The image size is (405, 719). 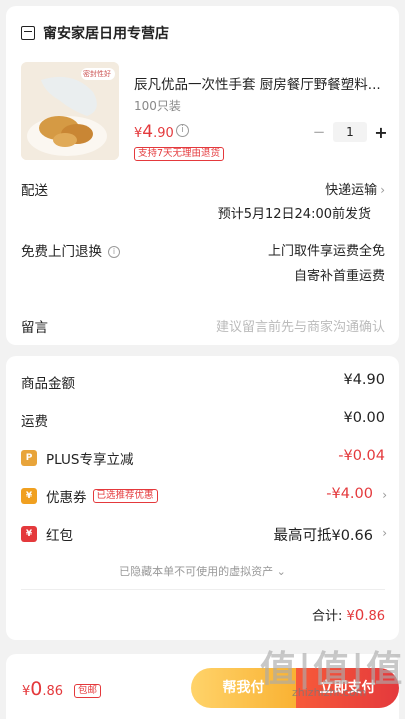 I want to click on delivery-method-text: 快递运输, so click(x=351, y=190).